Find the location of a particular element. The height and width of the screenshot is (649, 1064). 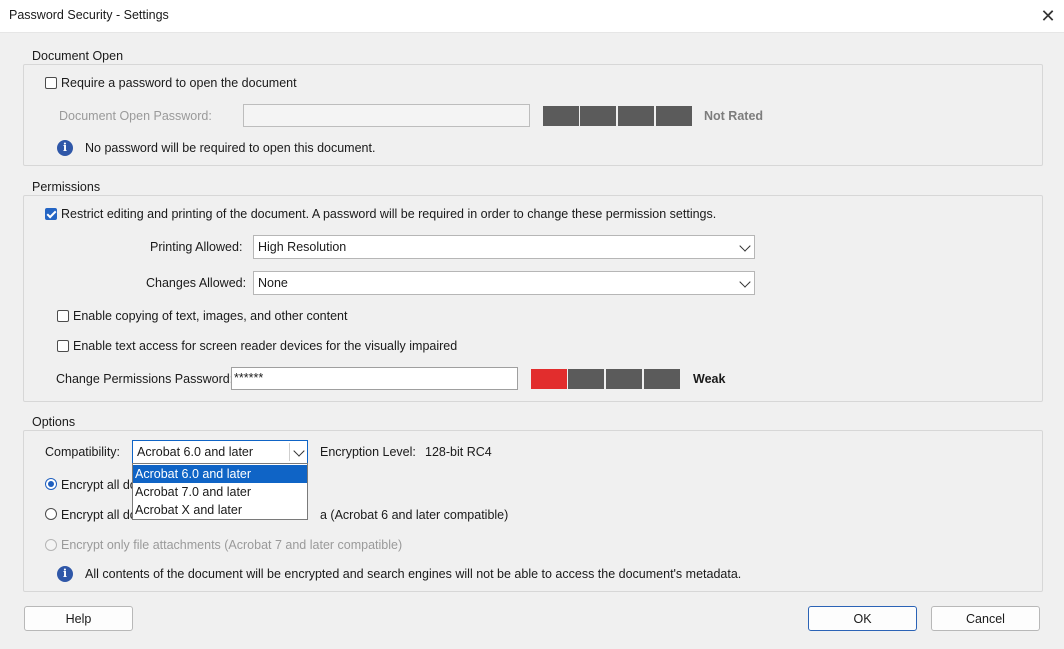

compatibility-option: Acrobat X and later is located at coordinates (220, 510).